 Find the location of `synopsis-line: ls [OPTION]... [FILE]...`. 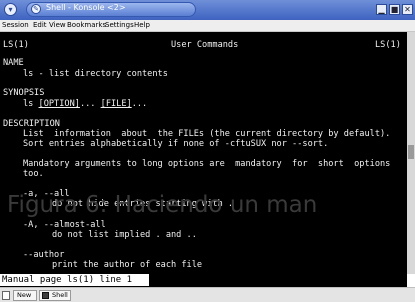

synopsis-line: ls [OPTION]... [FILE]... is located at coordinates (85, 104).